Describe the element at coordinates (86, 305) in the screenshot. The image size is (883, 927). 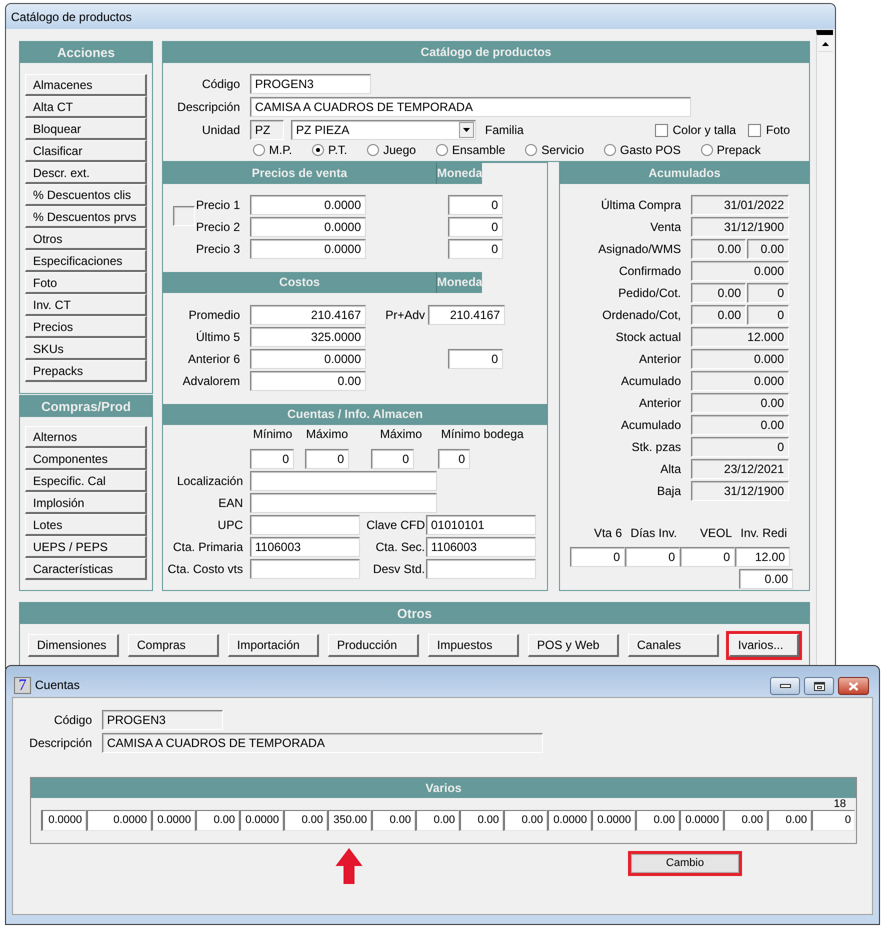
I see `action-button: Inv. CT` at that location.